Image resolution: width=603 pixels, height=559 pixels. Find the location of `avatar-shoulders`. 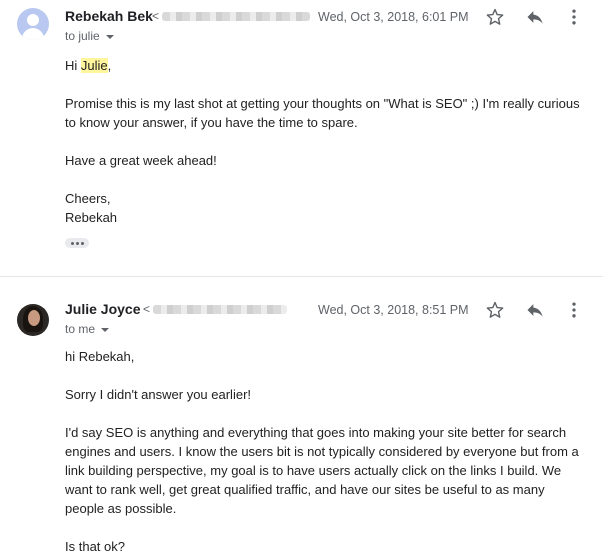

avatar-shoulders is located at coordinates (33, 34).